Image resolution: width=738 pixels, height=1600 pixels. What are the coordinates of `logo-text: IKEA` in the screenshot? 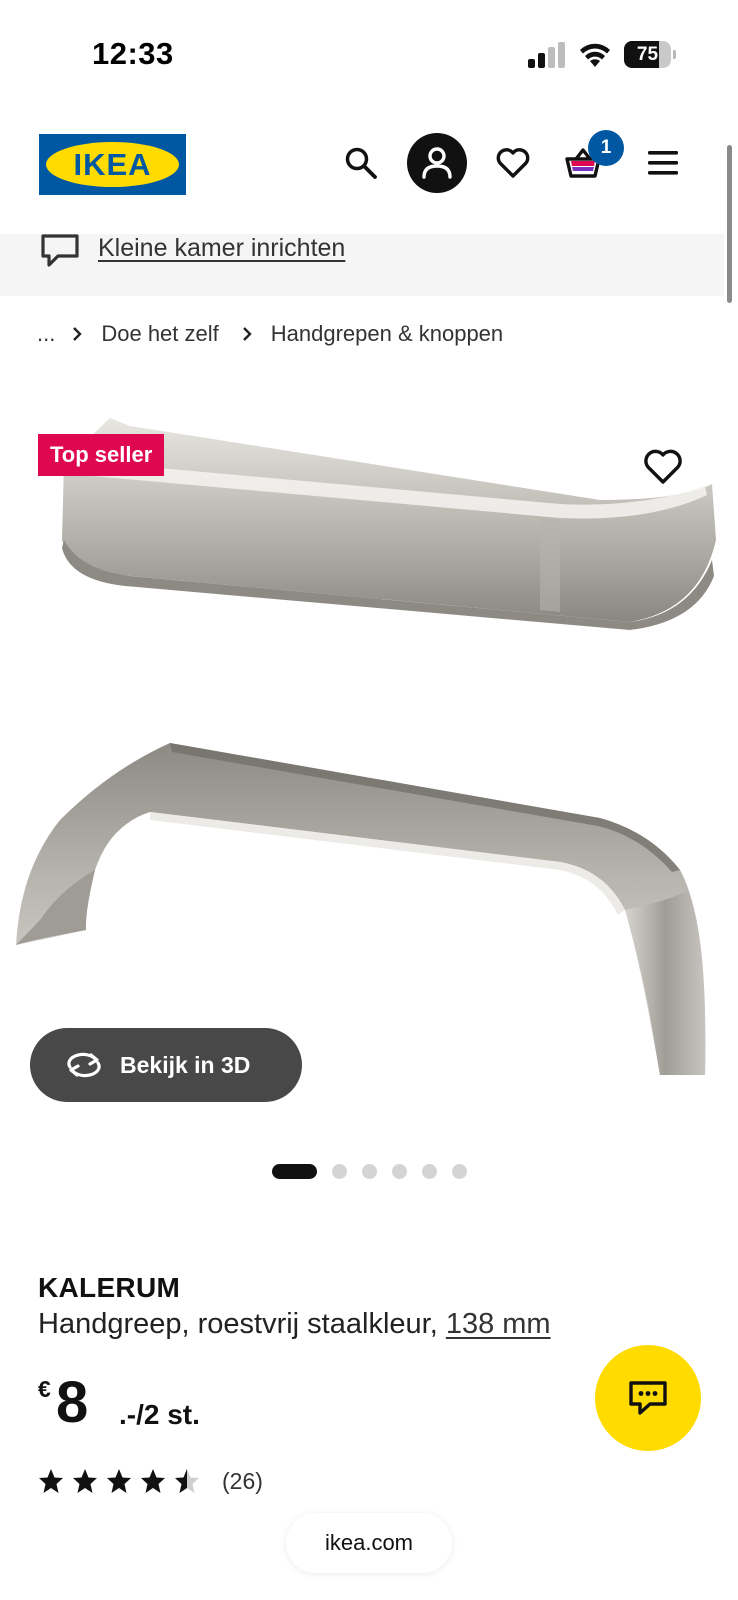 It's located at (112, 164).